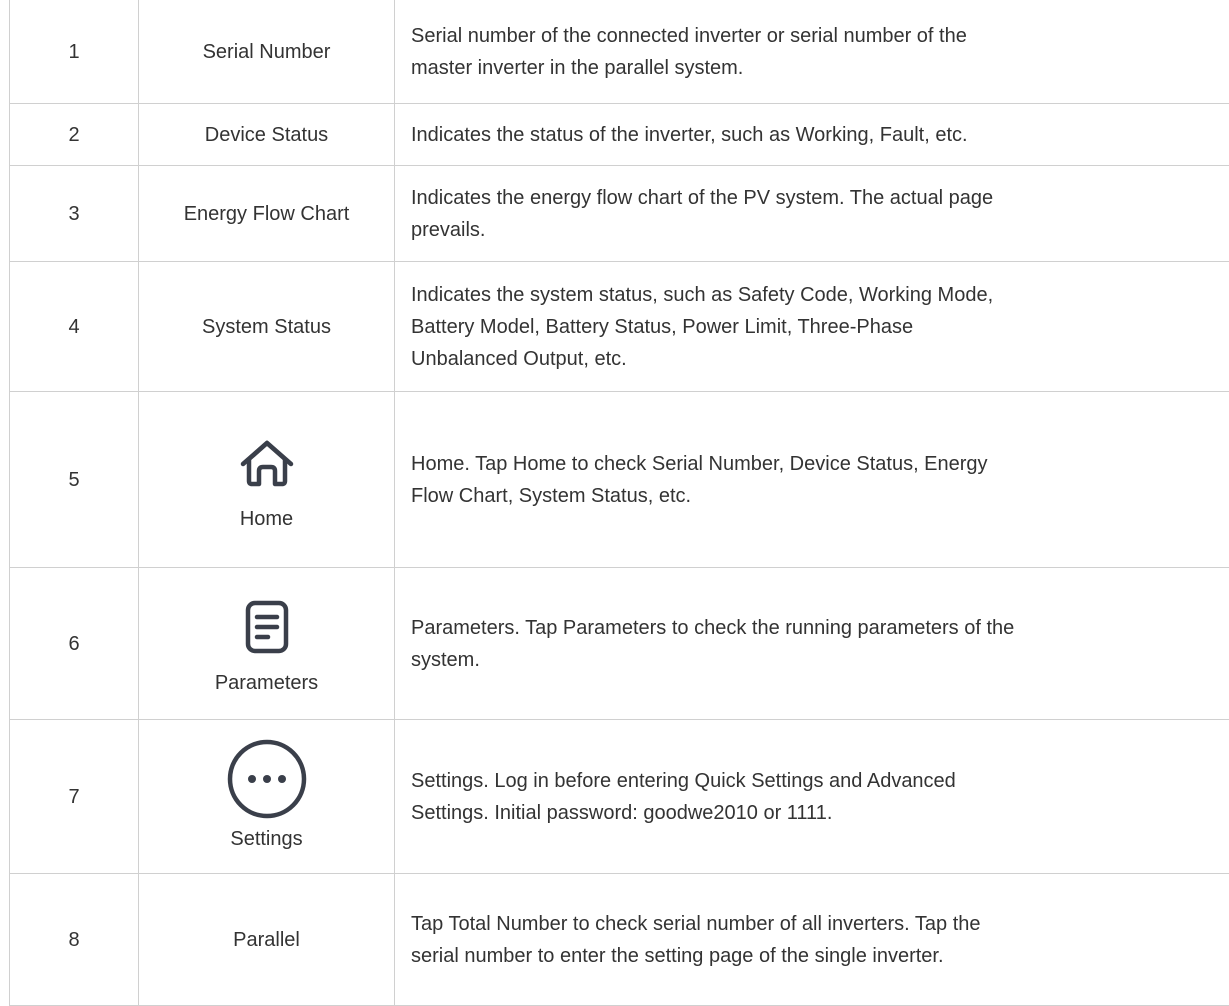 Image resolution: width=1229 pixels, height=1006 pixels. Describe the element at coordinates (267, 327) in the screenshot. I see `item-name: System Status` at that location.